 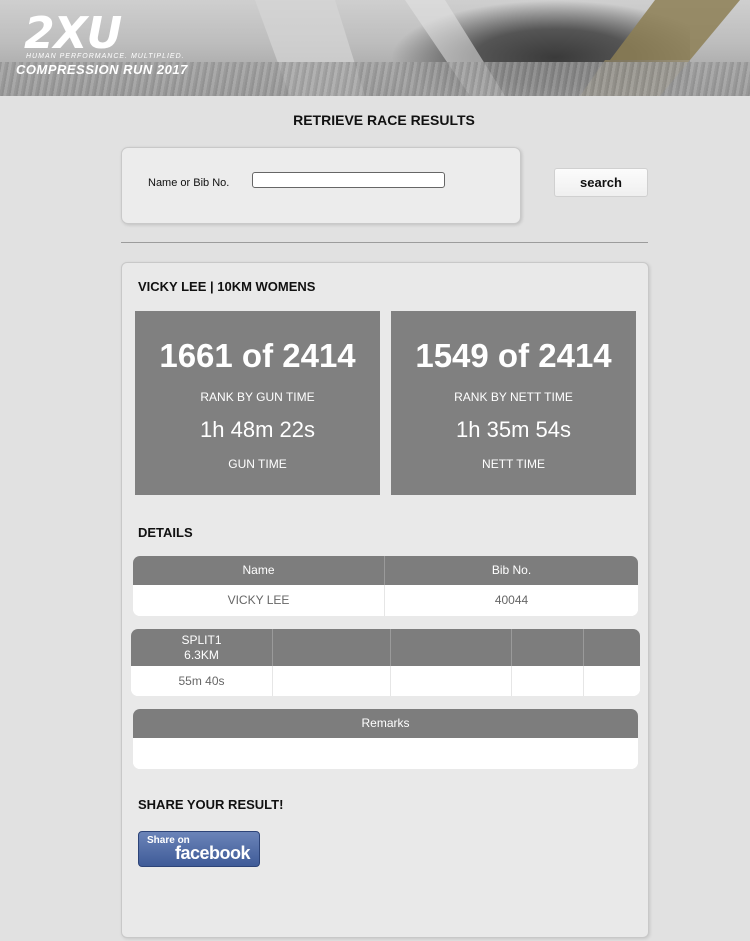 I want to click on nett-time: 1h 35m 54s, so click(x=513, y=429).